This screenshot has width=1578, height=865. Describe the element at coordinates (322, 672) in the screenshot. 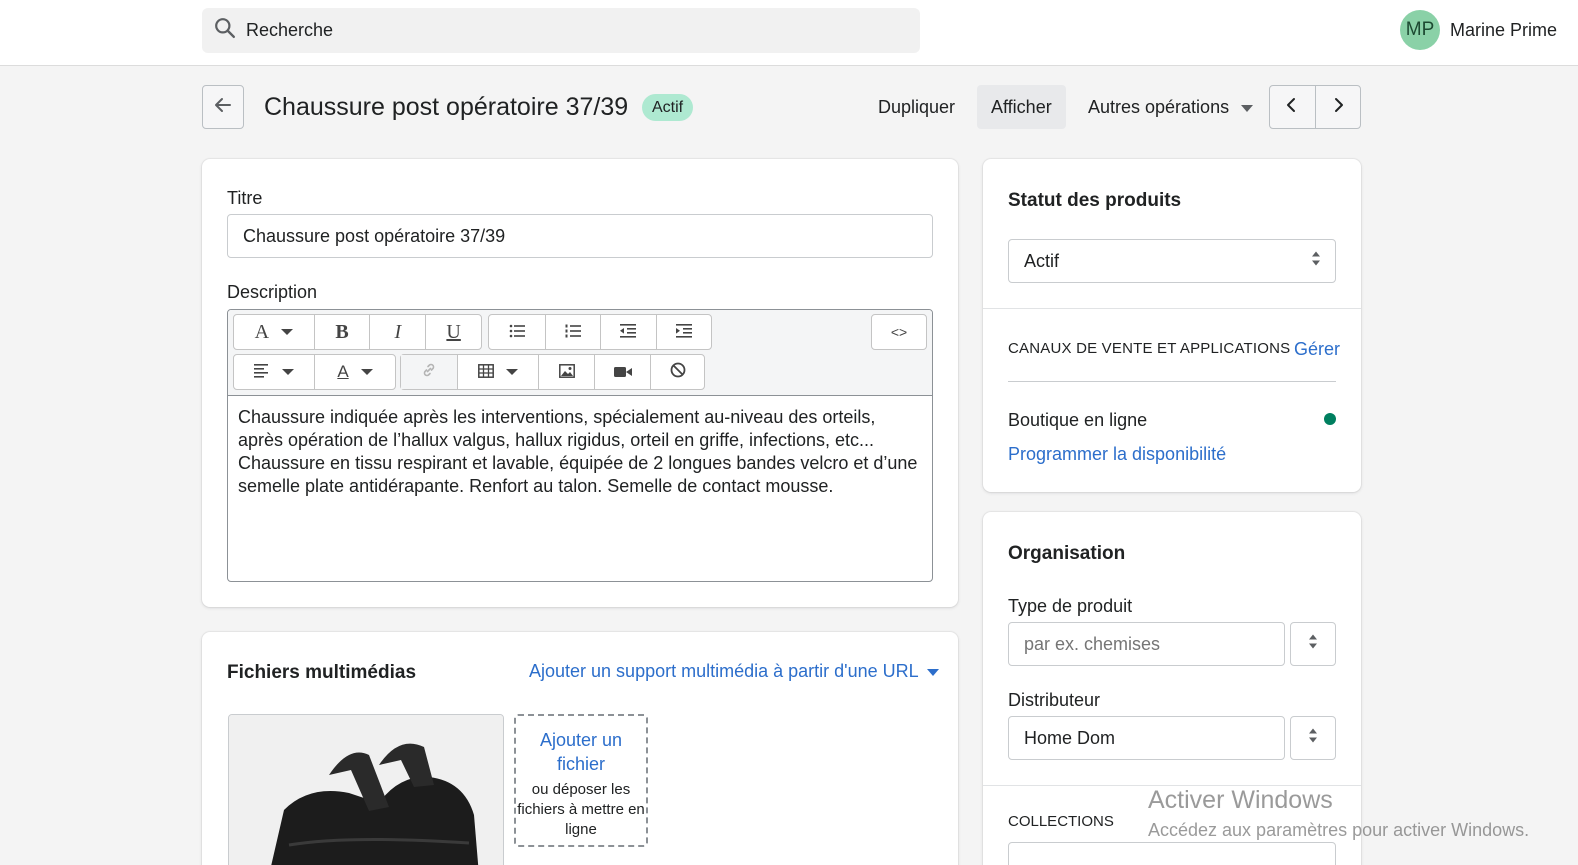

I see `media-title: Fichiers multimédias` at that location.